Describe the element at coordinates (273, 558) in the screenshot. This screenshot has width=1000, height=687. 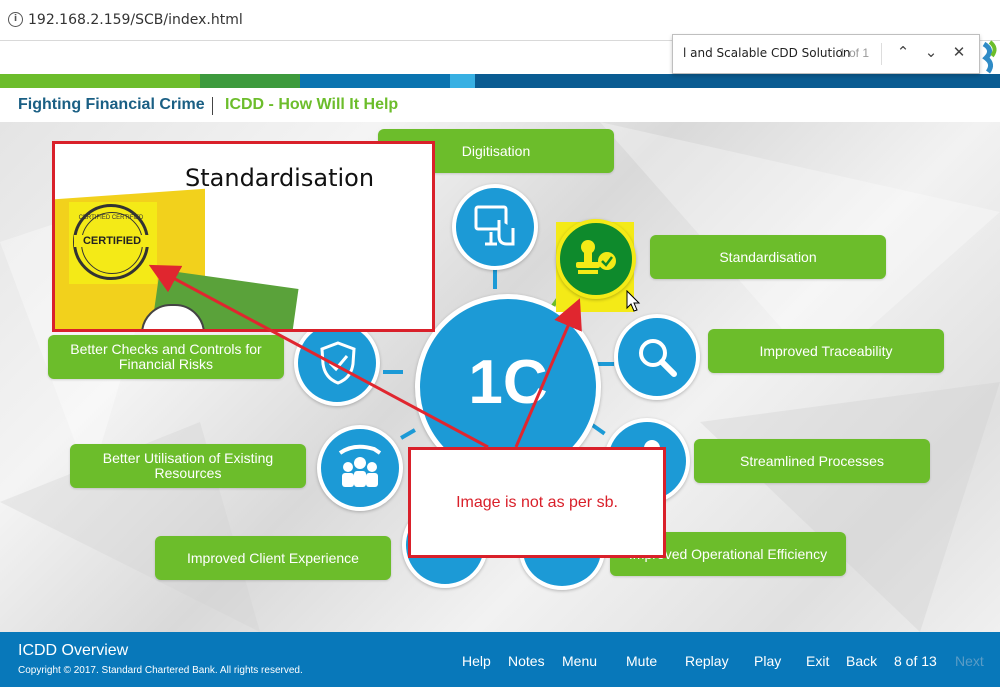
I see `pill-client-experience: Improved Client Experience` at that location.